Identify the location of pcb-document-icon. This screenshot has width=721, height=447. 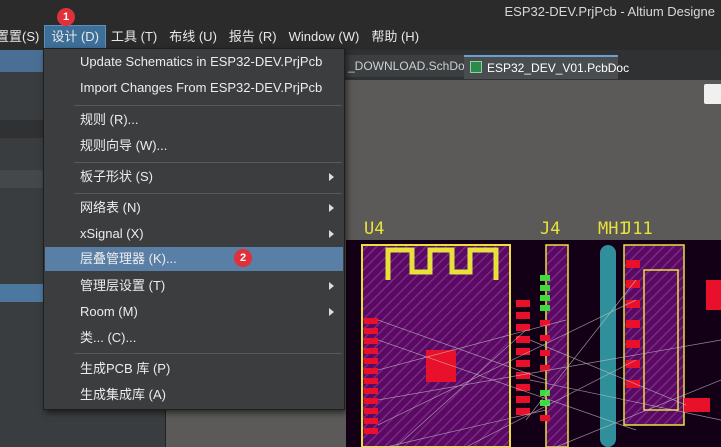
(476, 67).